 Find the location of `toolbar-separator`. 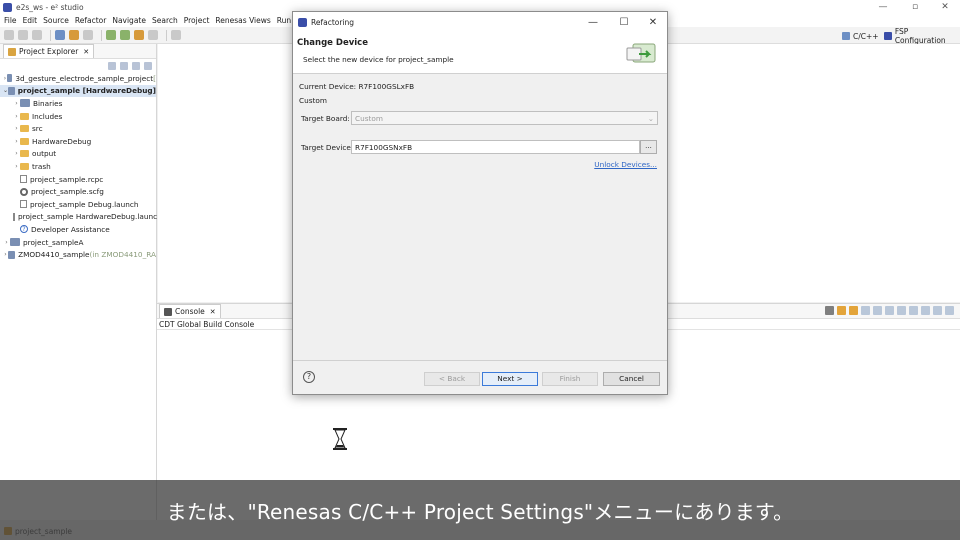

toolbar-separator is located at coordinates (166, 35).